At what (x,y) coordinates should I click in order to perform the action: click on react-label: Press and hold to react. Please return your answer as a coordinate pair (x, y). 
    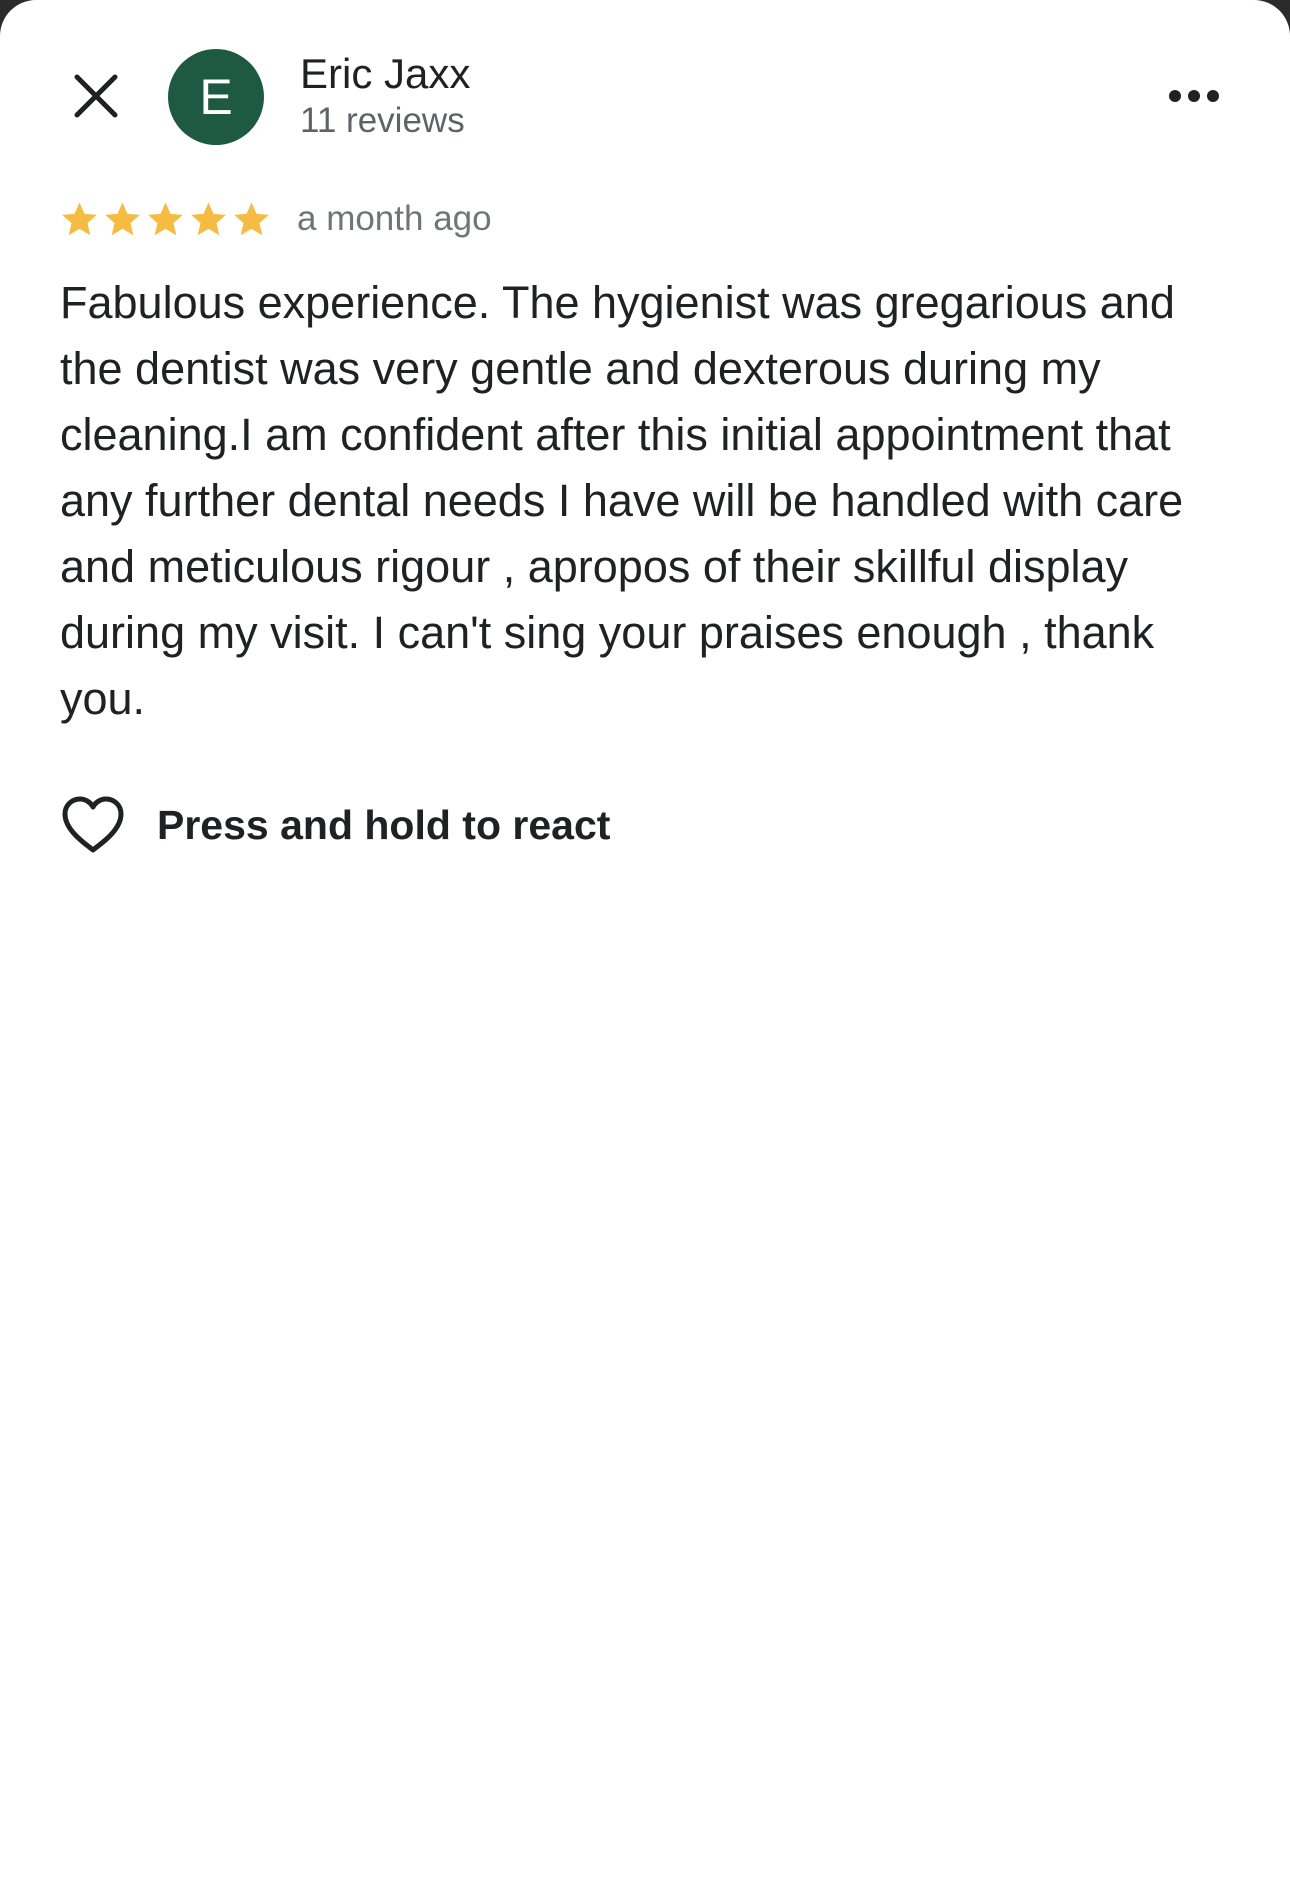
    Looking at the image, I should click on (384, 824).